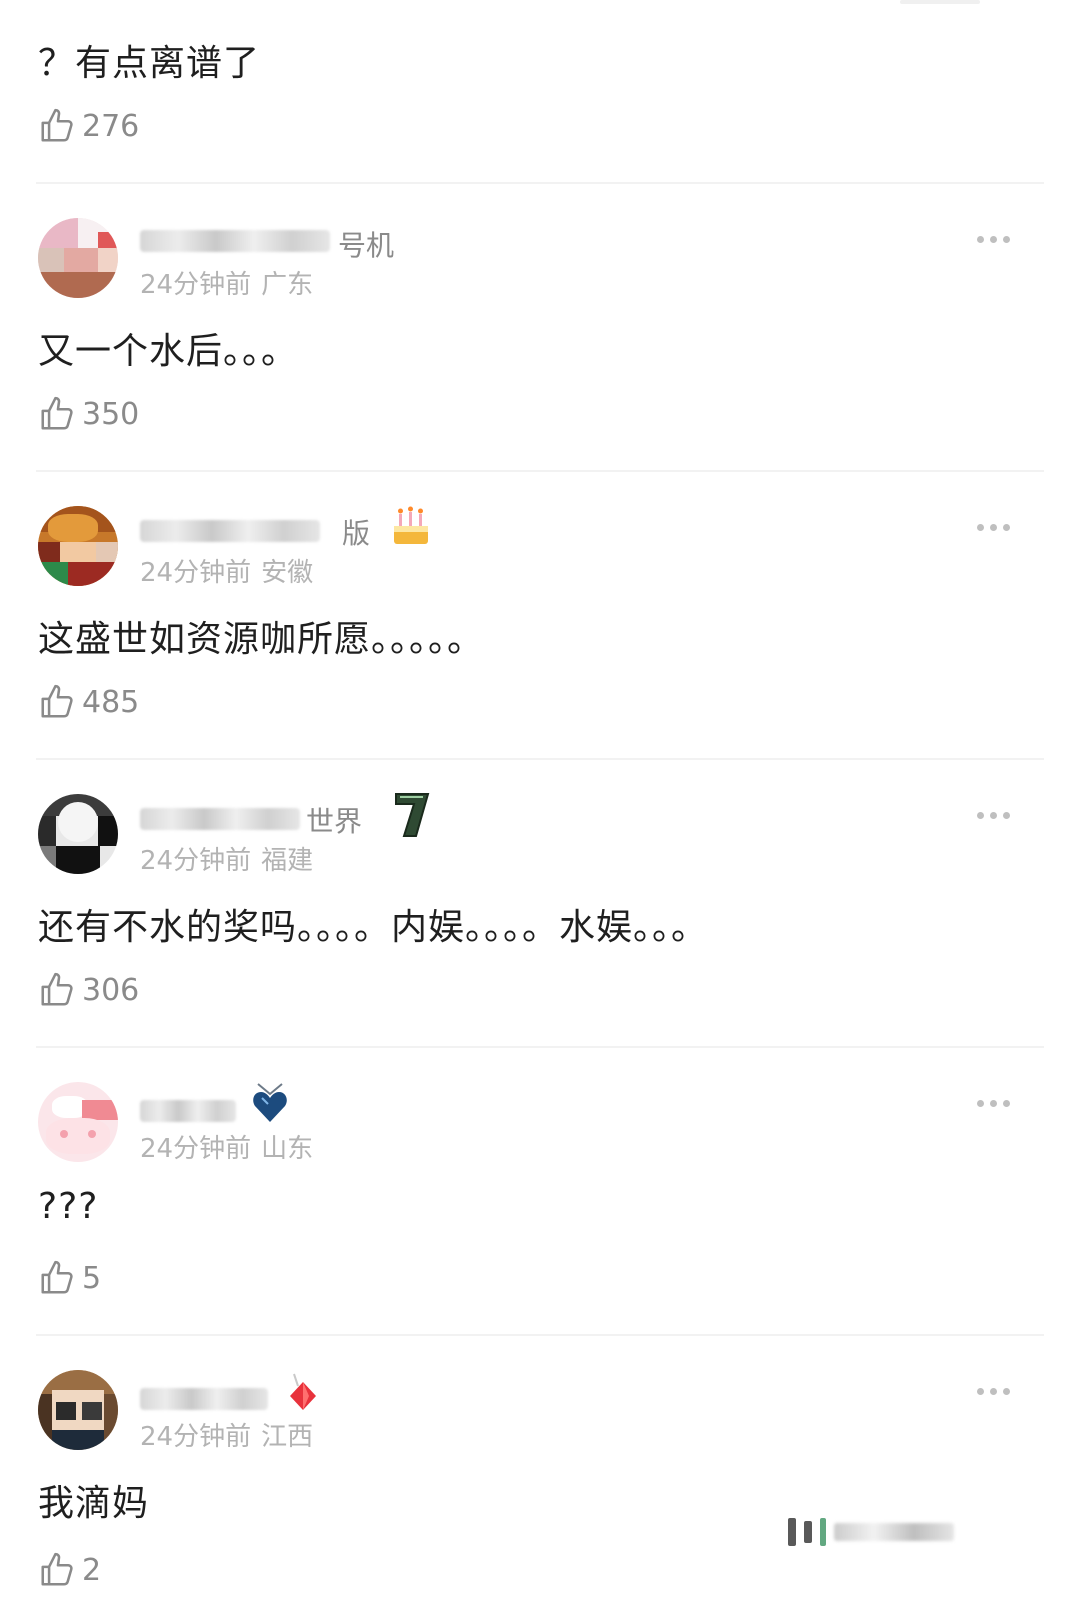  Describe the element at coordinates (366, 245) in the screenshot. I see `username-suffix: 号机` at that location.